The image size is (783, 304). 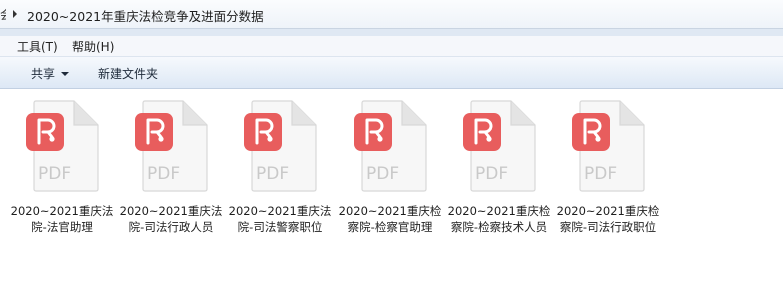 What do you see at coordinates (43, 74) in the screenshot?
I see `share-label: 共享` at bounding box center [43, 74].